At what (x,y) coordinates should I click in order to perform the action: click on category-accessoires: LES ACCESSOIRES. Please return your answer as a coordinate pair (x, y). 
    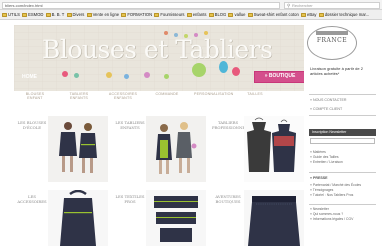
    Looking at the image, I should click on (64, 217).